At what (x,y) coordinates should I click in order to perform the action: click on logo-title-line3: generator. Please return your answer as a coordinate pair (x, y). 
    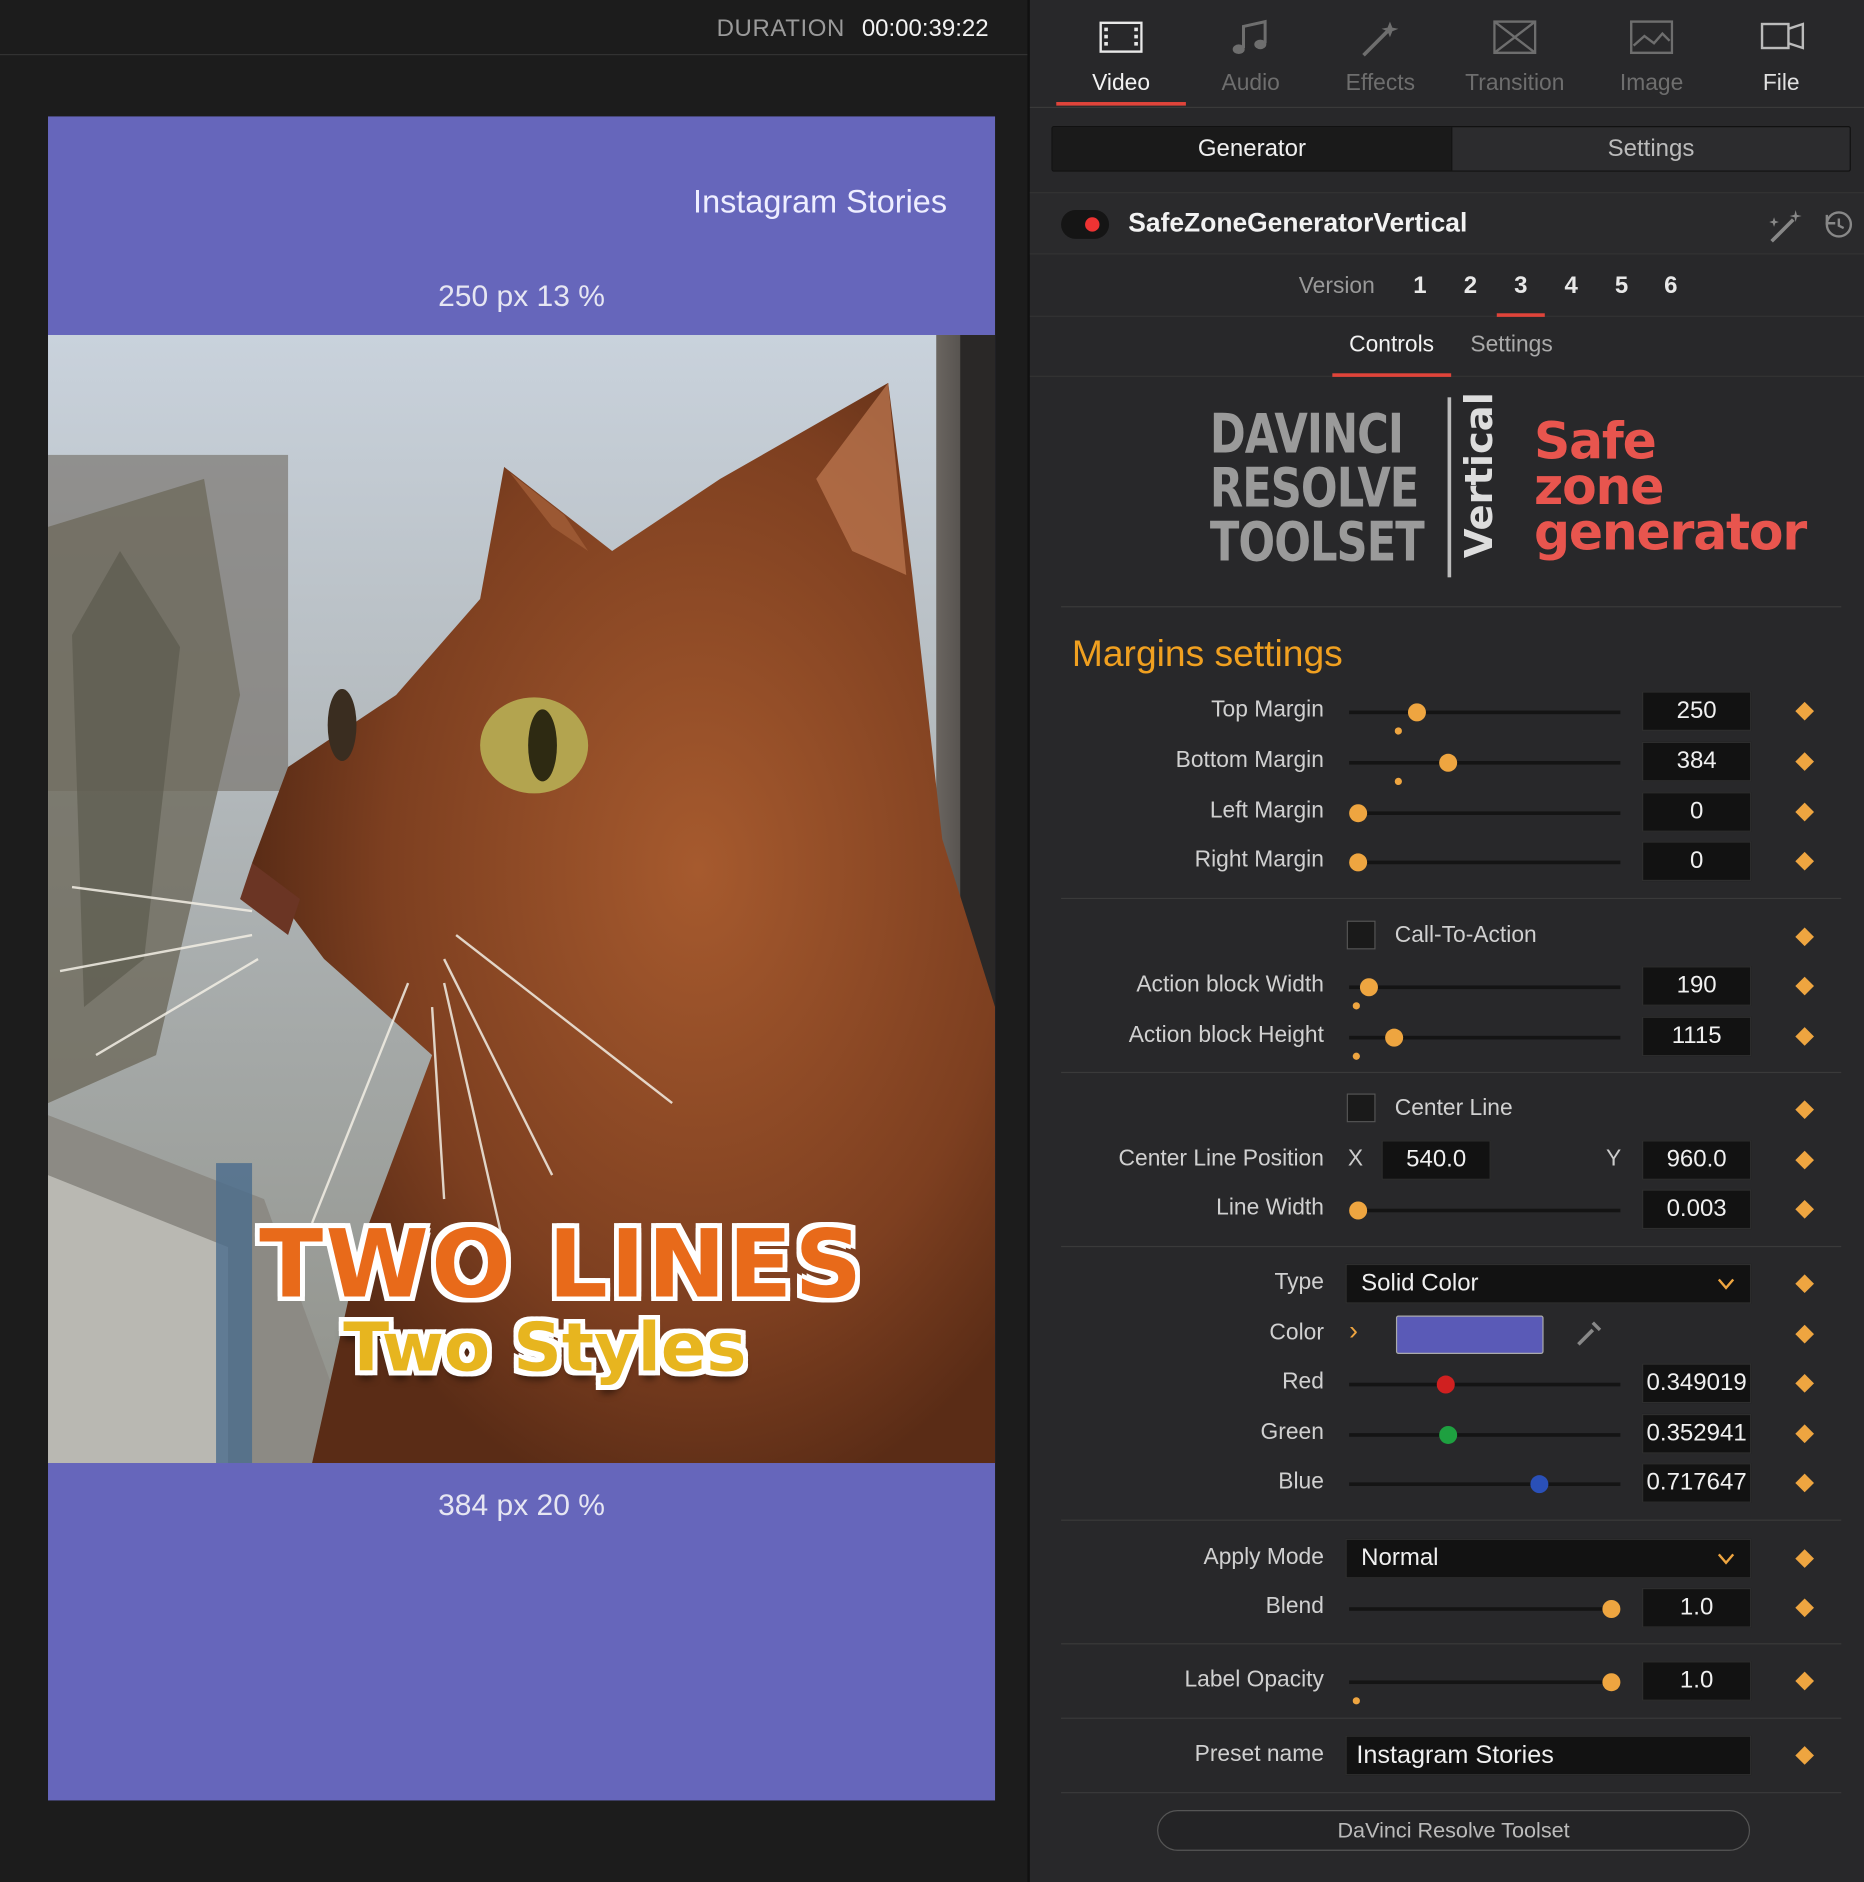
    Looking at the image, I should click on (1670, 532).